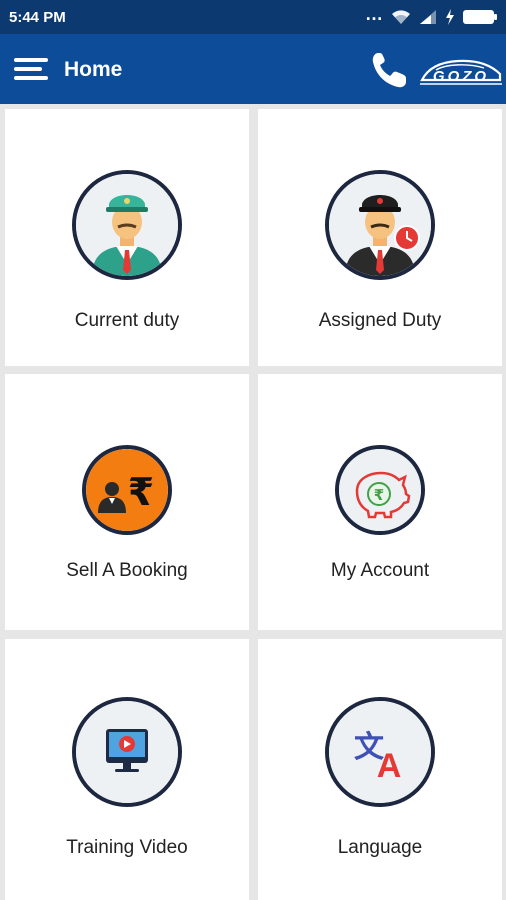 The width and height of the screenshot is (506, 900). I want to click on gozo-logo: GOZO, so click(461, 71).